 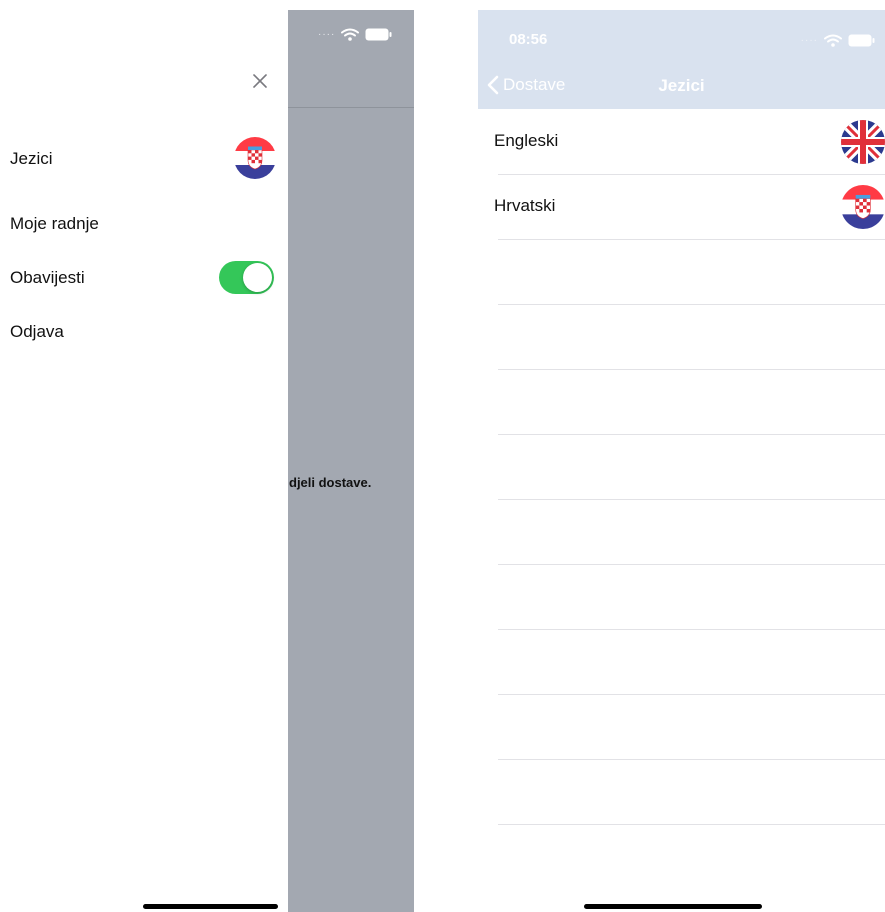 What do you see at coordinates (351, 461) in the screenshot?
I see `dimmed-content-overlay: ···· djeli dostave.` at bounding box center [351, 461].